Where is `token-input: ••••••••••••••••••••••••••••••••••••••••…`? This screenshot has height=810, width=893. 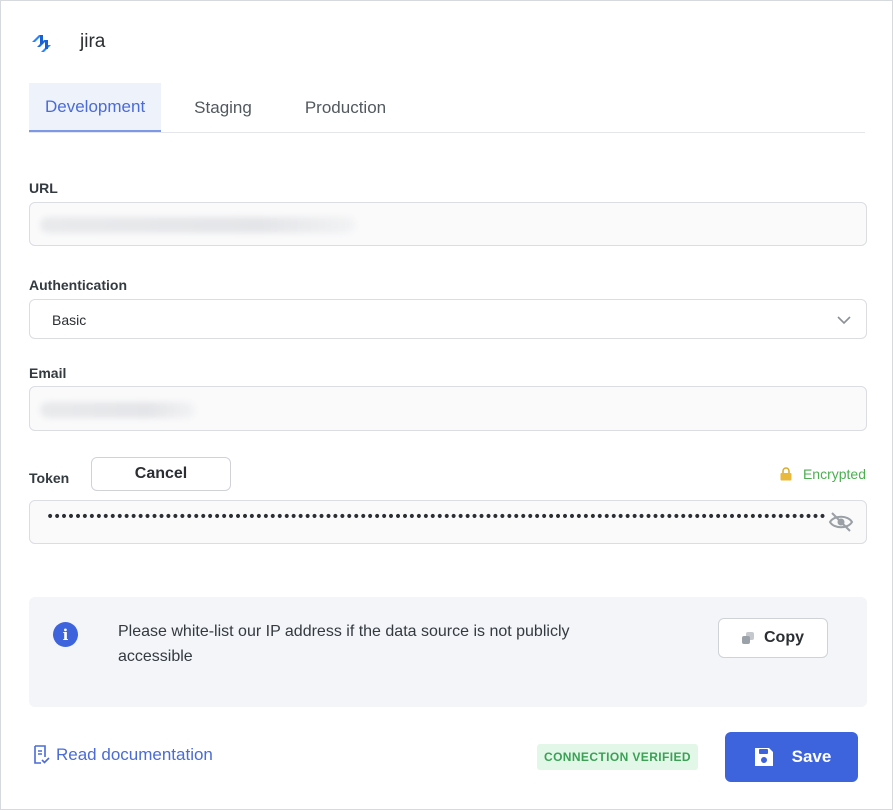 token-input: ••••••••••••••••••••••••••••••••••••••••… is located at coordinates (448, 522).